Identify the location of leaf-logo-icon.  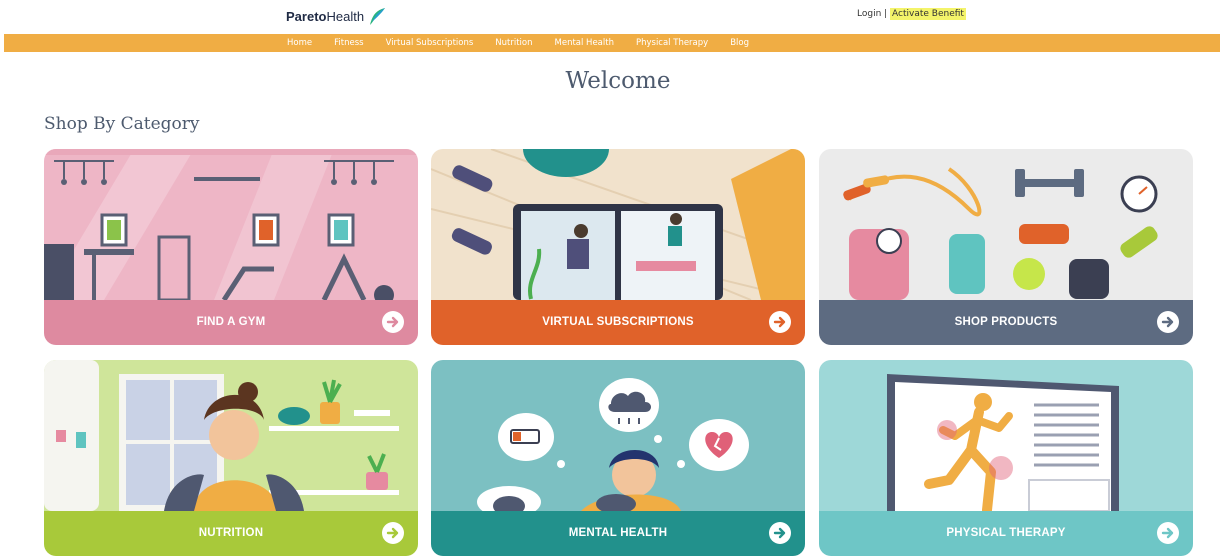
(378, 16).